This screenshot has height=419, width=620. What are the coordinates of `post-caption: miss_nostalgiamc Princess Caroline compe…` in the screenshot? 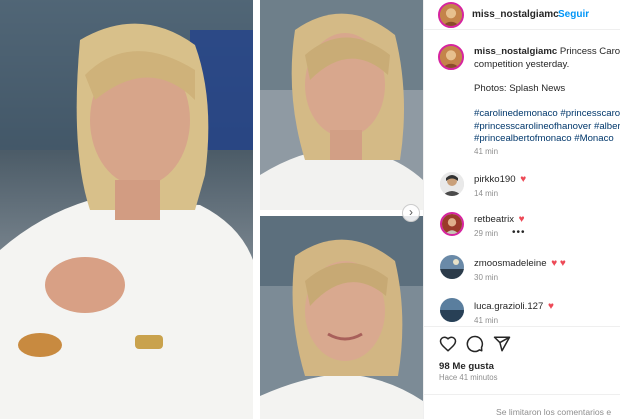 It's located at (547, 58).